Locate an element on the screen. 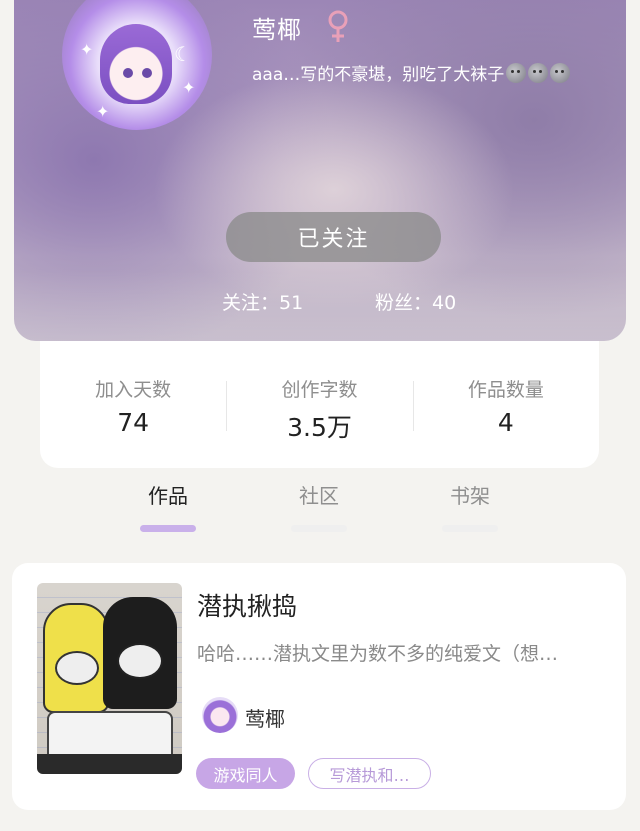 The height and width of the screenshot is (831, 640). bio-text: aaa…写的不豪堪，别吃了大袜子 is located at coordinates (378, 75).